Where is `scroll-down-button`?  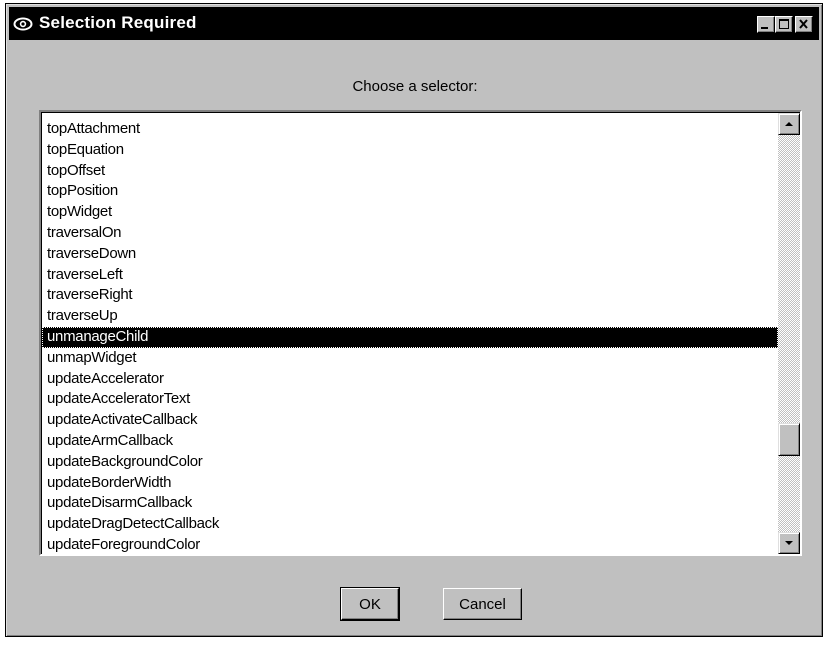
scroll-down-button is located at coordinates (789, 543).